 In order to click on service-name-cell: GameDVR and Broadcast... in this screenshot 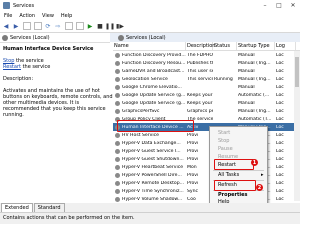, I will do `click(153, 71)`.